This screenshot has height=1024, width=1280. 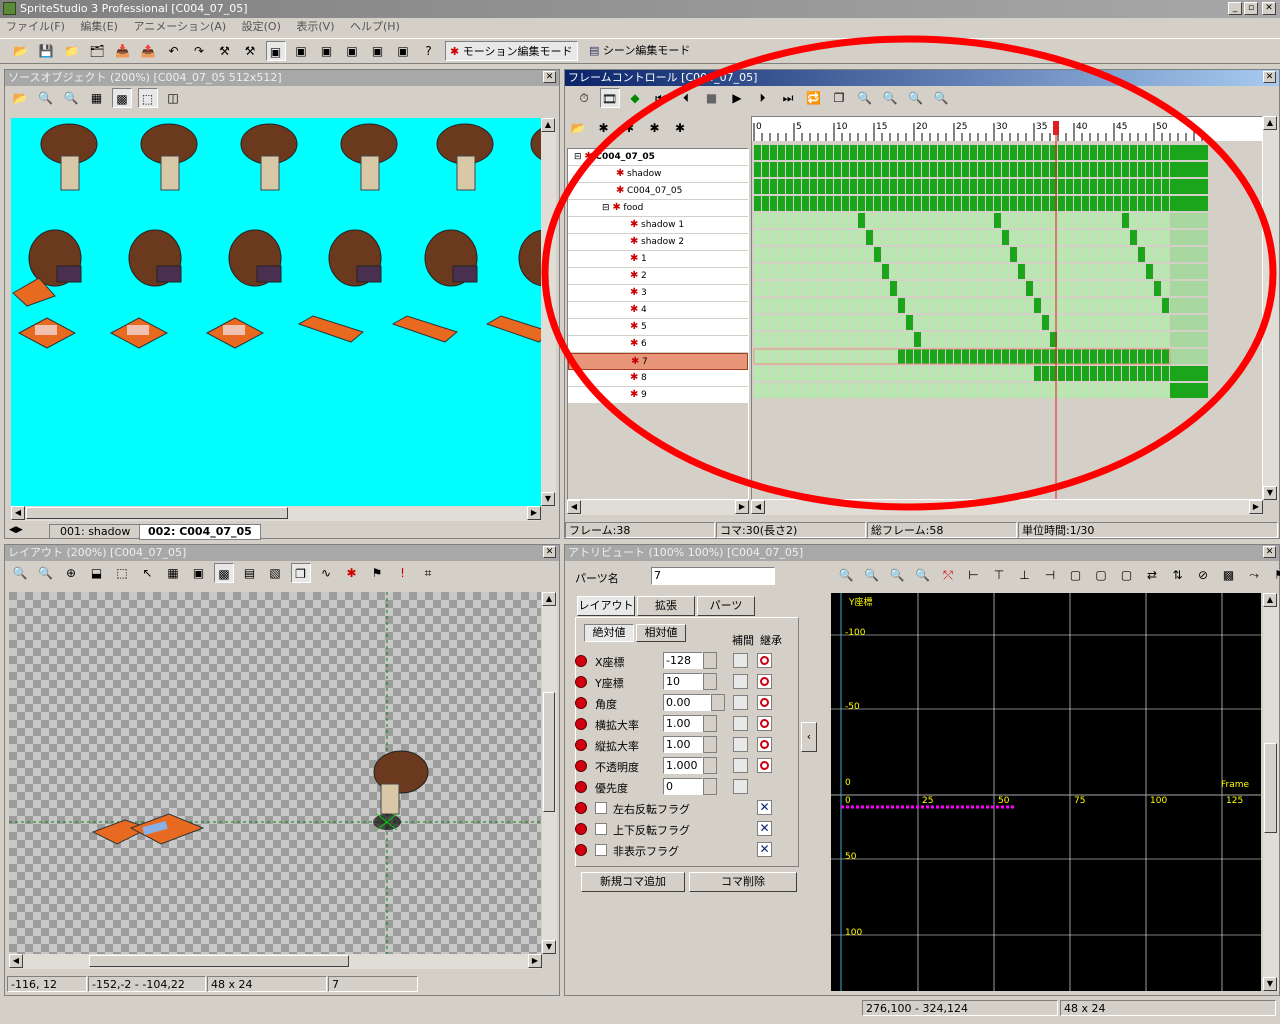 What do you see at coordinates (148, 573) in the screenshot?
I see `pointer-icon: ↖` at bounding box center [148, 573].